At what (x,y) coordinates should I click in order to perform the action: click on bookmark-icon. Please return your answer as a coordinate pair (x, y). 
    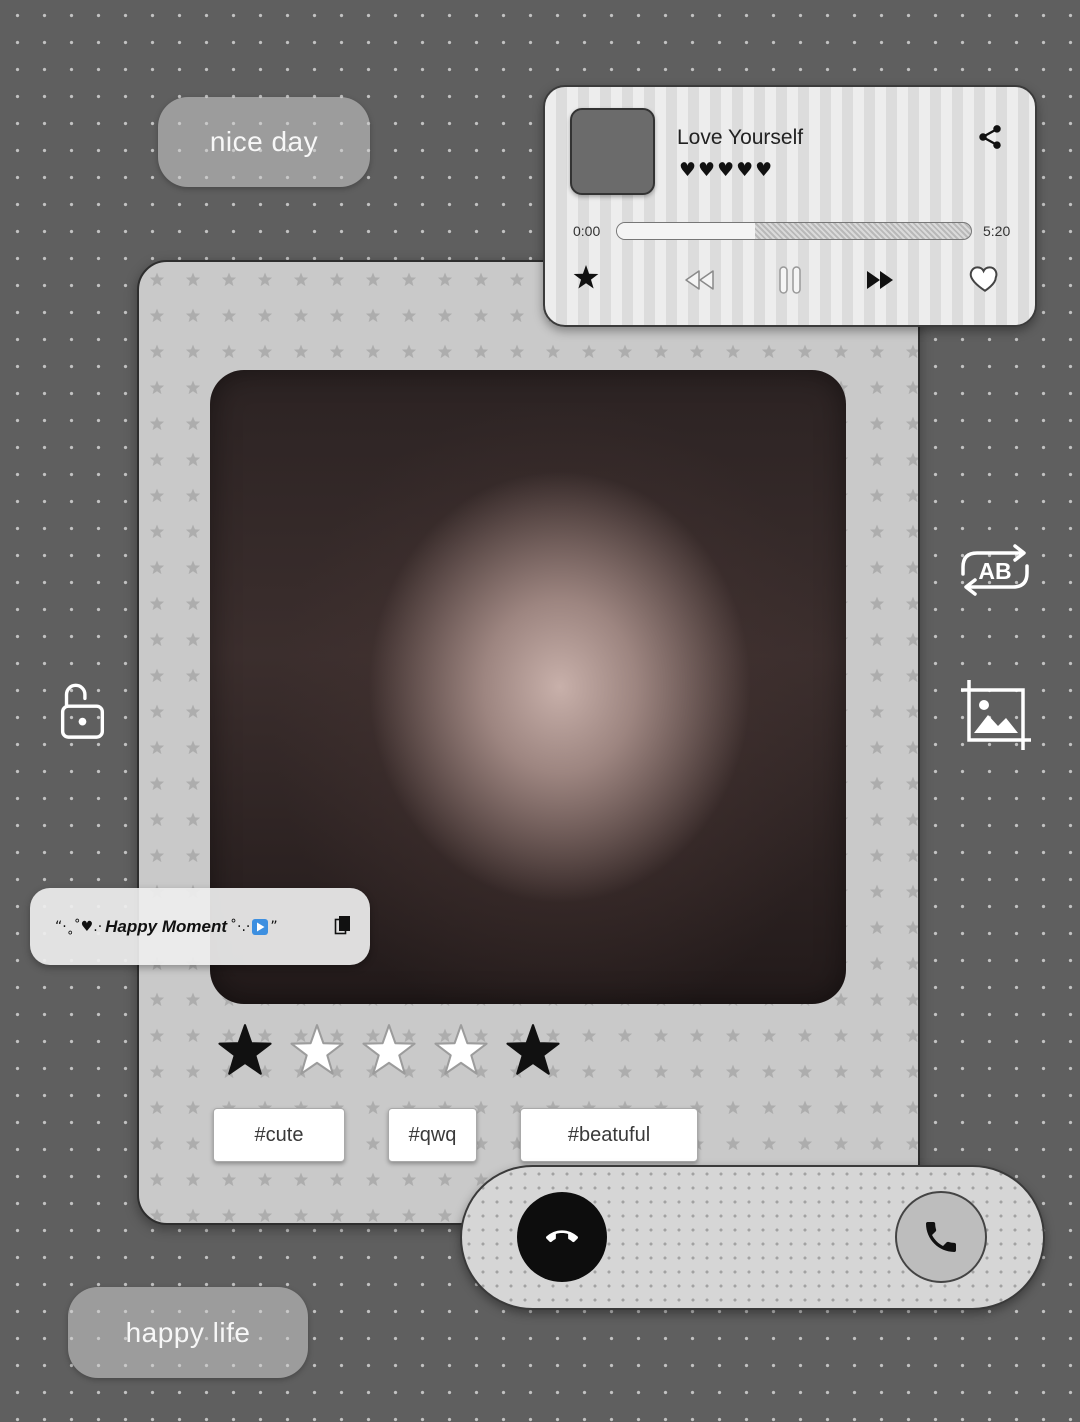
    Looking at the image, I should click on (343, 925).